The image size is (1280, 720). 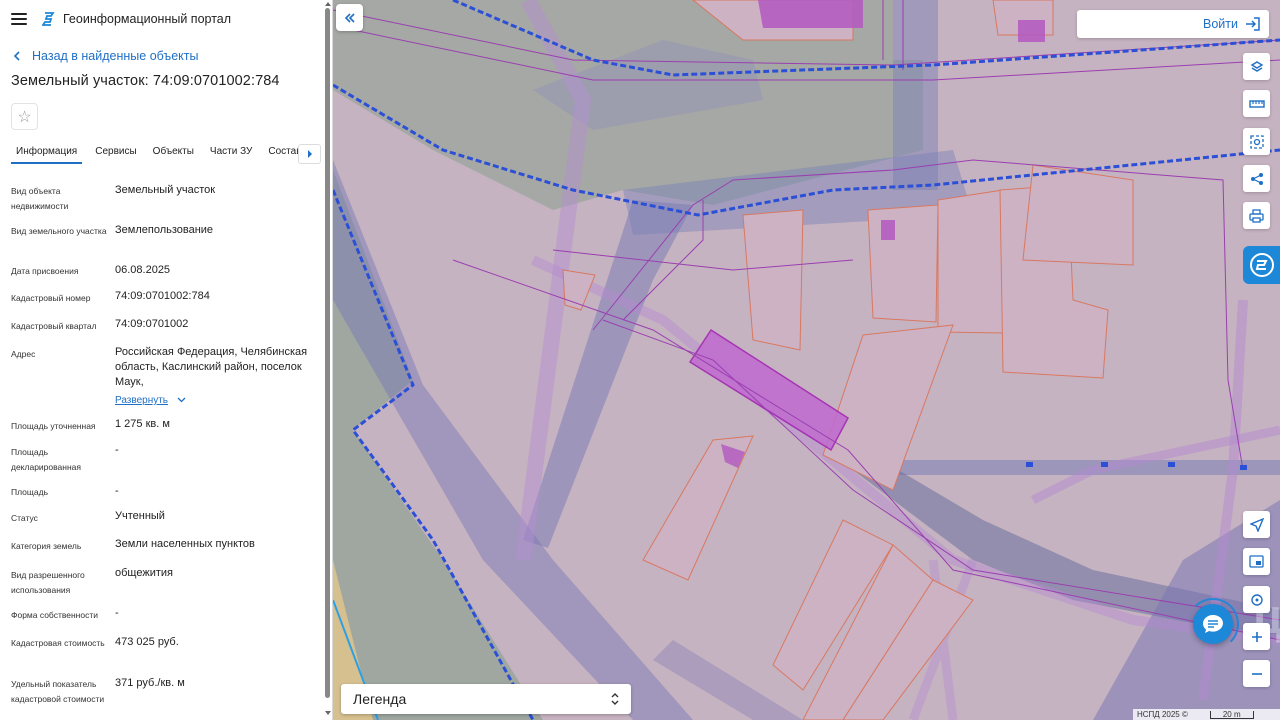 I want to click on layers-button, so click(x=1256, y=66).